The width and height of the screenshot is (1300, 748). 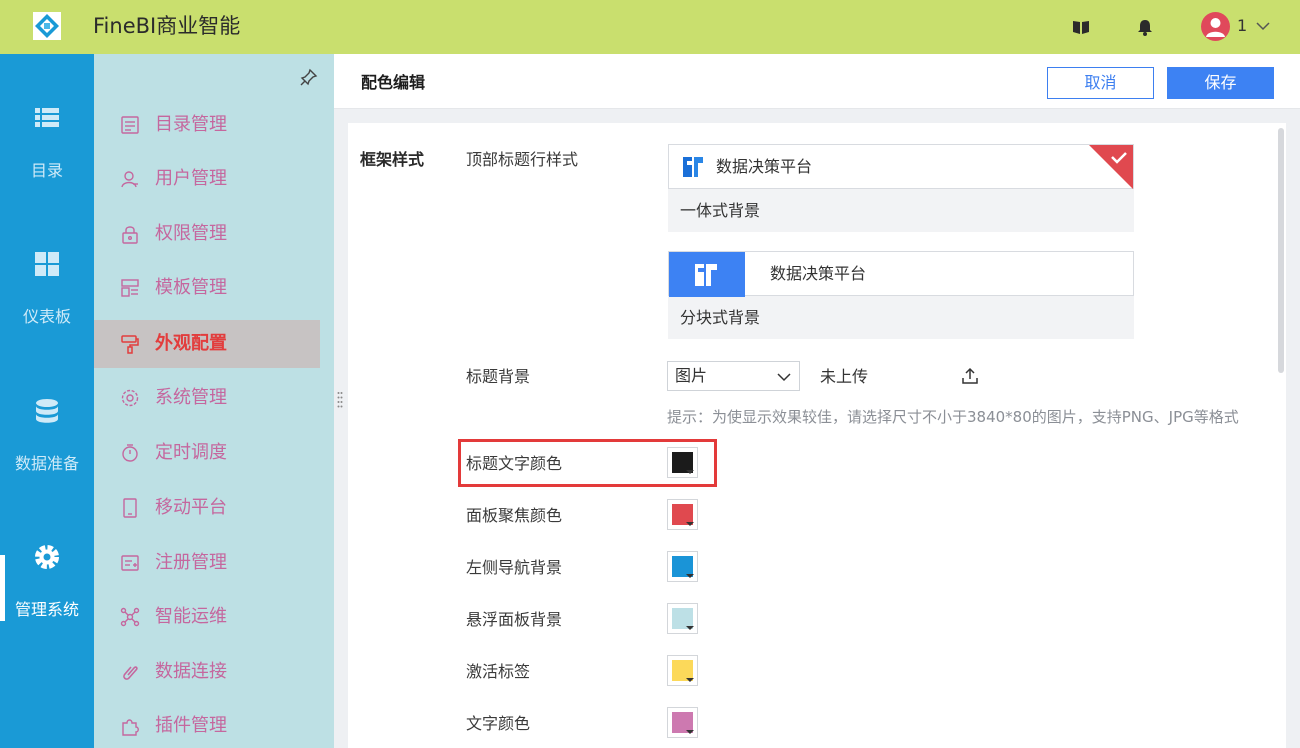 I want to click on header-style-option-integrated: 数据决策平台 一体式背景, so click(x=901, y=188).